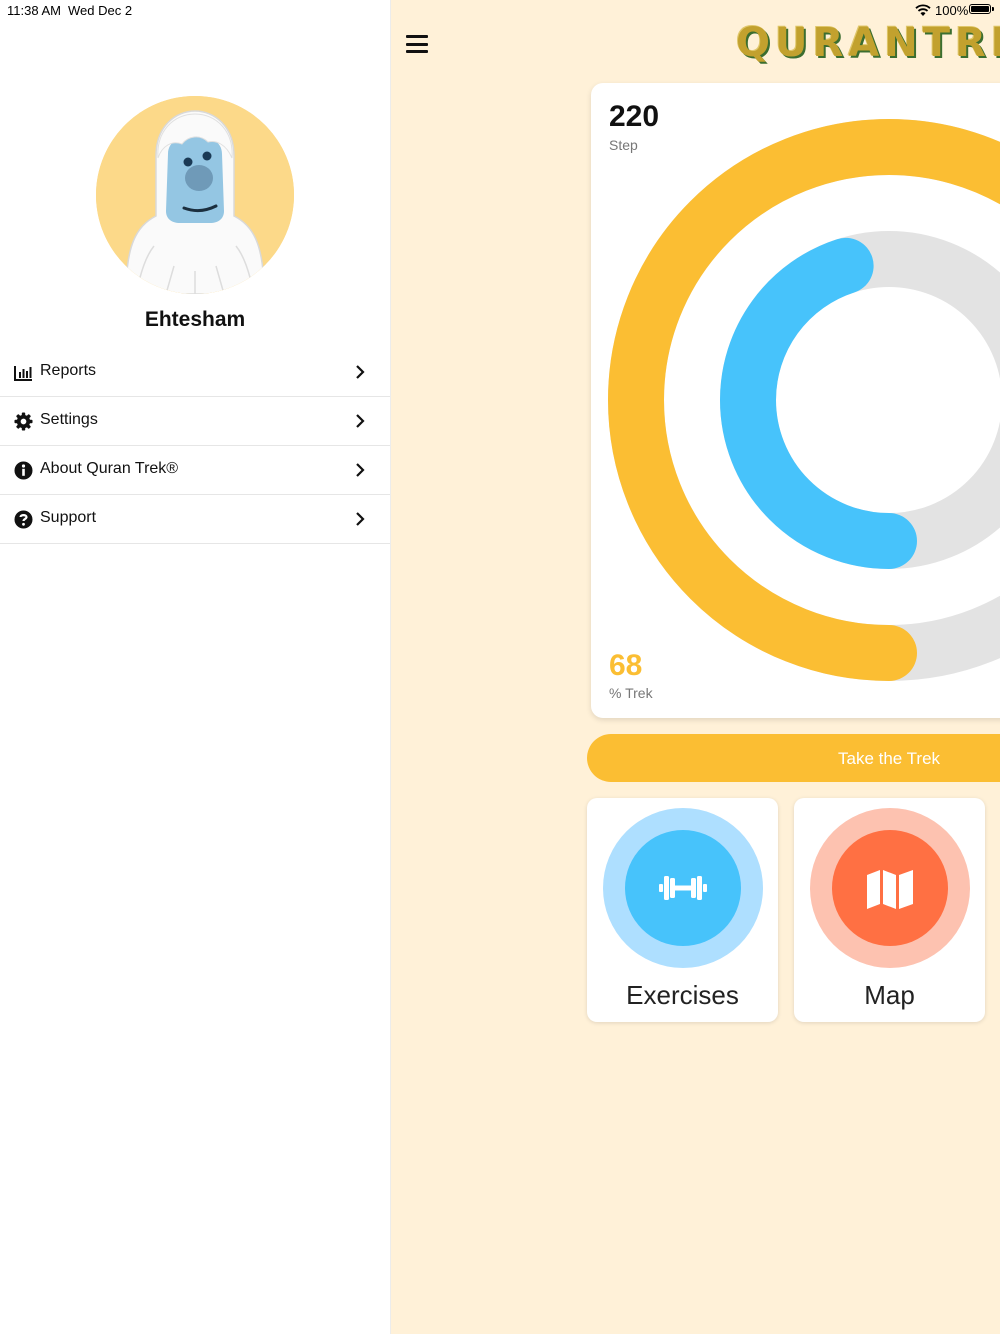 The image size is (1000, 1334). I want to click on map-tile: Map, so click(889, 910).